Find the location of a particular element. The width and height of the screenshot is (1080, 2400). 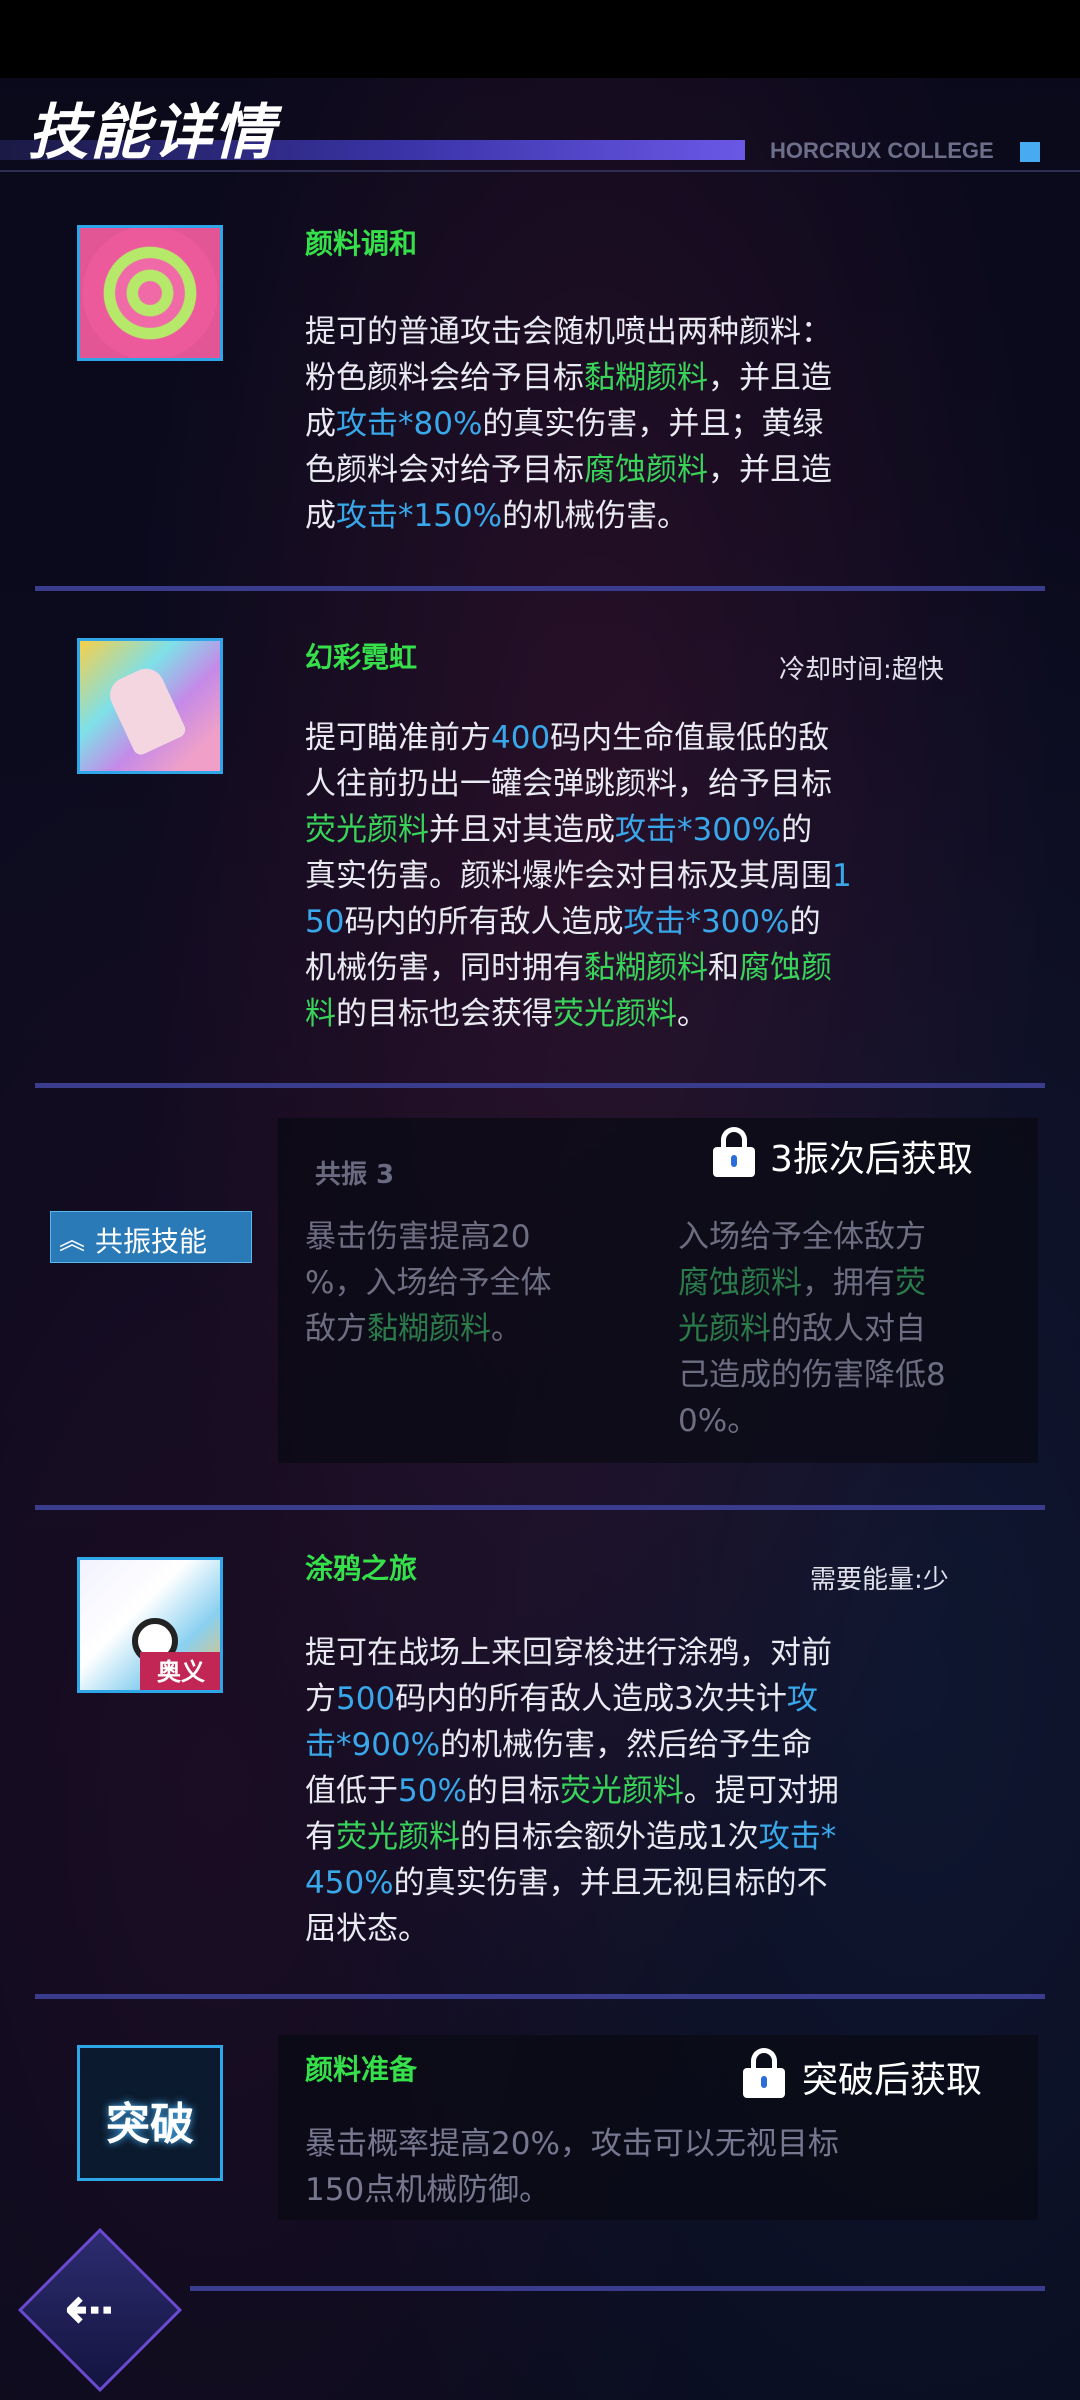

back-button: ⇠ is located at coordinates (100, 2310).